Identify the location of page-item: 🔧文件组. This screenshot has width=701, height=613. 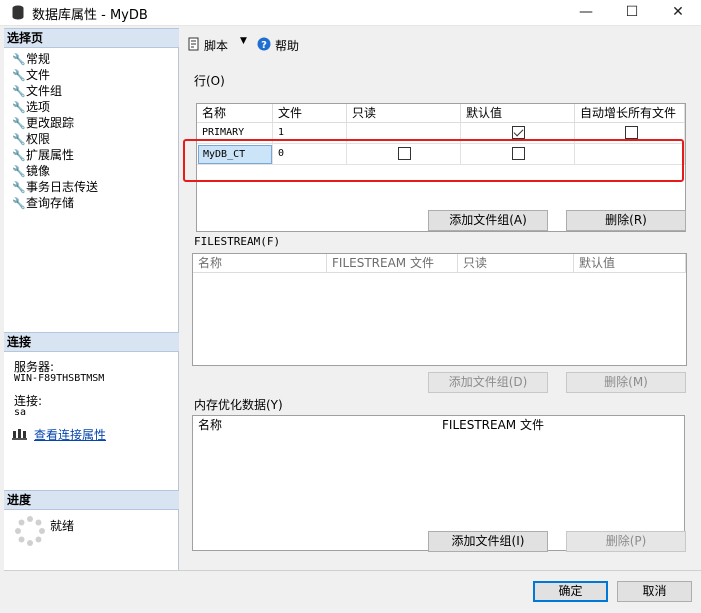
(37, 91).